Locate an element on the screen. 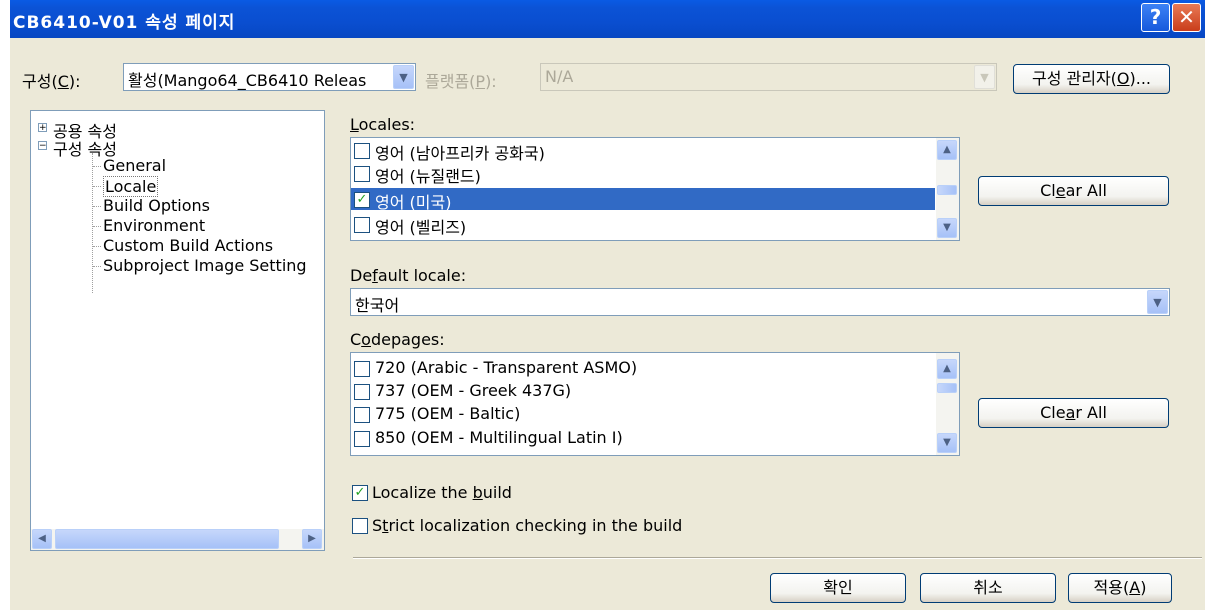 This screenshot has height=610, width=1205. list-item-selected: ✓ 영어 (미국) is located at coordinates (643, 200).